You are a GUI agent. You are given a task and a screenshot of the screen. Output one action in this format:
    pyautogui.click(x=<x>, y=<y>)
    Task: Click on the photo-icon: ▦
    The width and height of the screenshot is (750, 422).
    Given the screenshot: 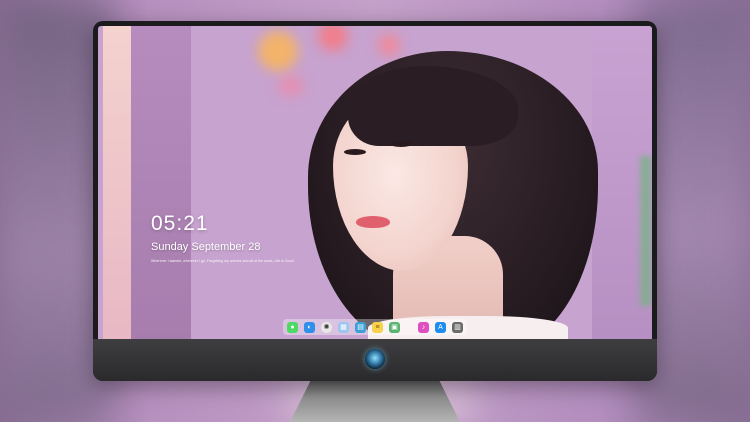 What is the action you would take?
    pyautogui.click(x=343, y=327)
    